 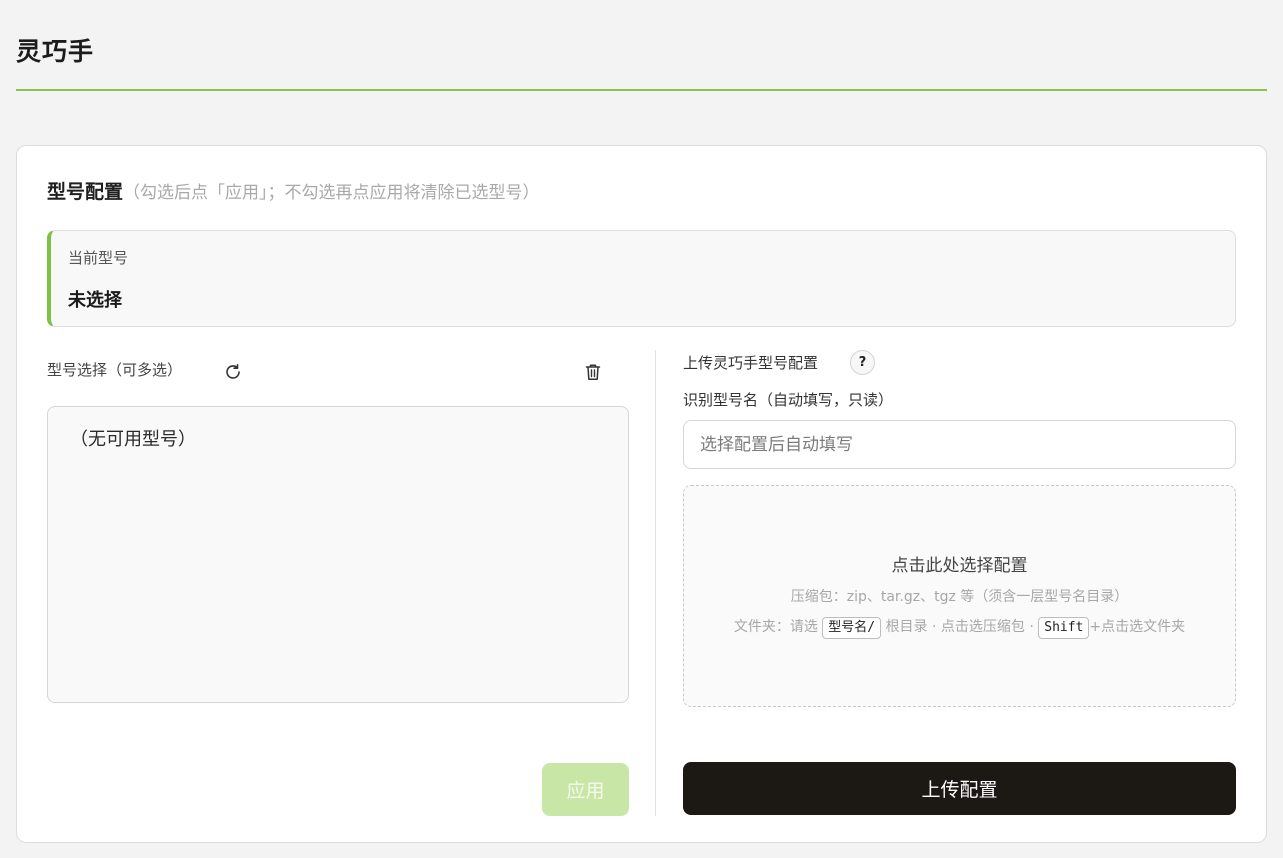 I want to click on current-model-value: 未选择, so click(x=95, y=300).